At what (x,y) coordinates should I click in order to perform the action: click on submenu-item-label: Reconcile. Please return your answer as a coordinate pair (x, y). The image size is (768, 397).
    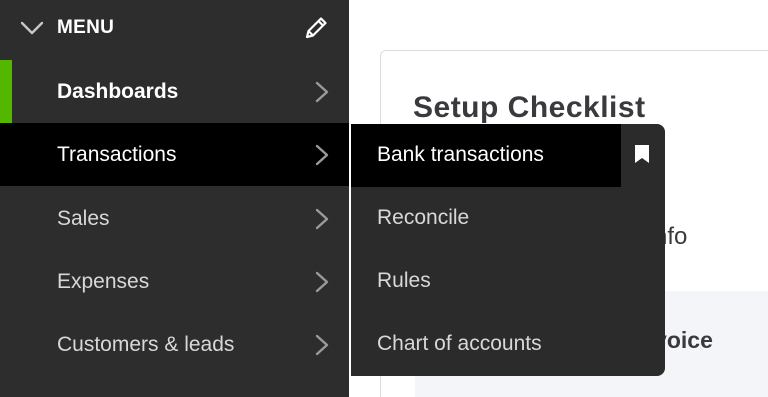
    Looking at the image, I should click on (423, 217).